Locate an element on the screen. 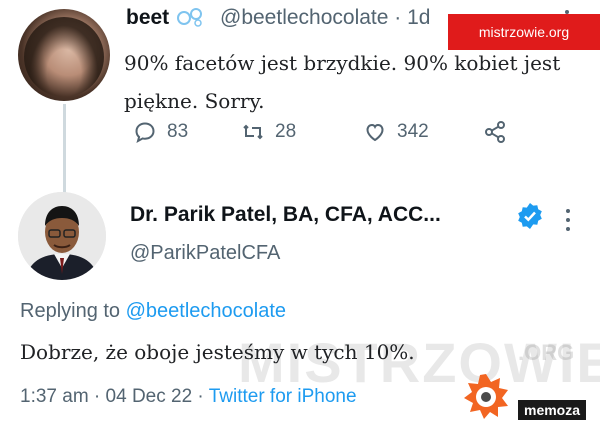  avatar-beet is located at coordinates (64, 55).